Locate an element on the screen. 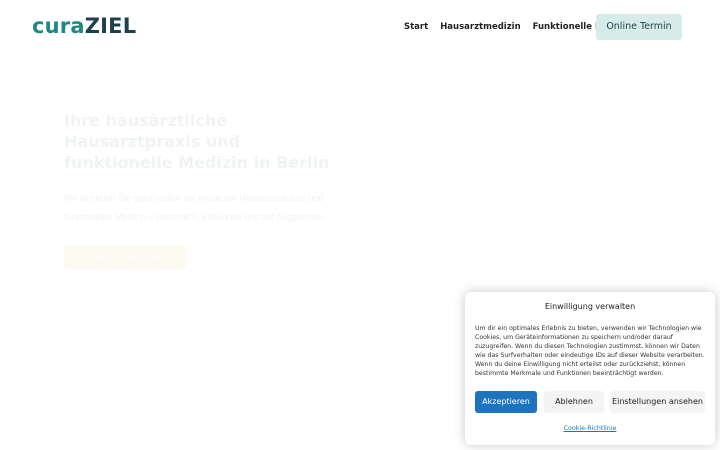 This screenshot has height=450, width=720. cookie-policy-link: Cookie-Richtlinie is located at coordinates (590, 428).